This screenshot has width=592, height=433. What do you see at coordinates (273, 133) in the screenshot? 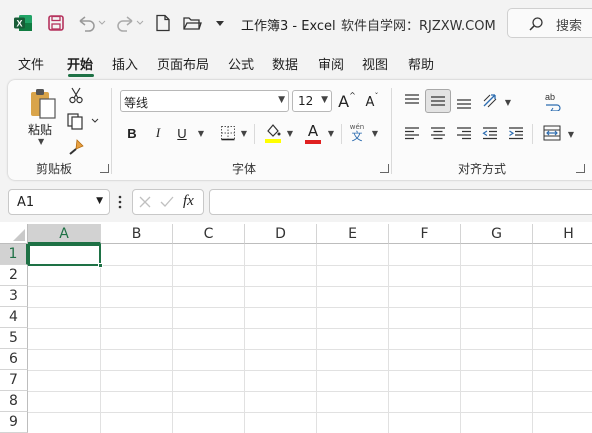
I see `fill-color-icon` at bounding box center [273, 133].